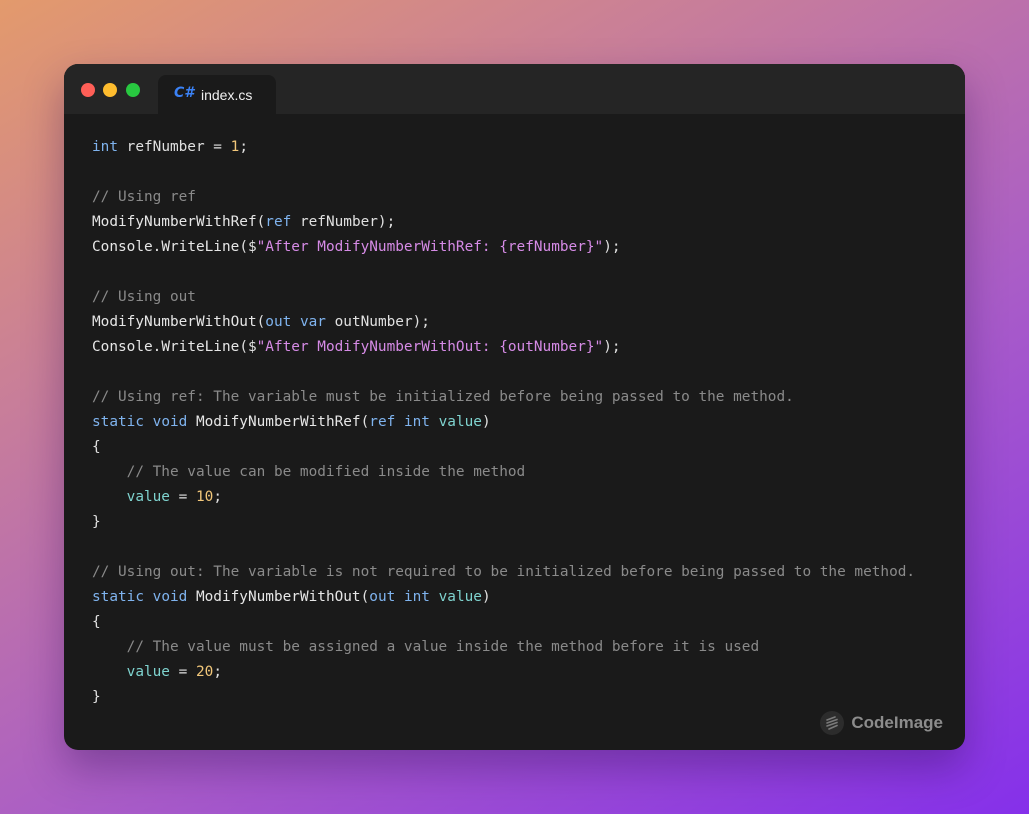 The image size is (1029, 814). What do you see at coordinates (897, 722) in the screenshot?
I see `codeimage-label: CodeImage` at bounding box center [897, 722].